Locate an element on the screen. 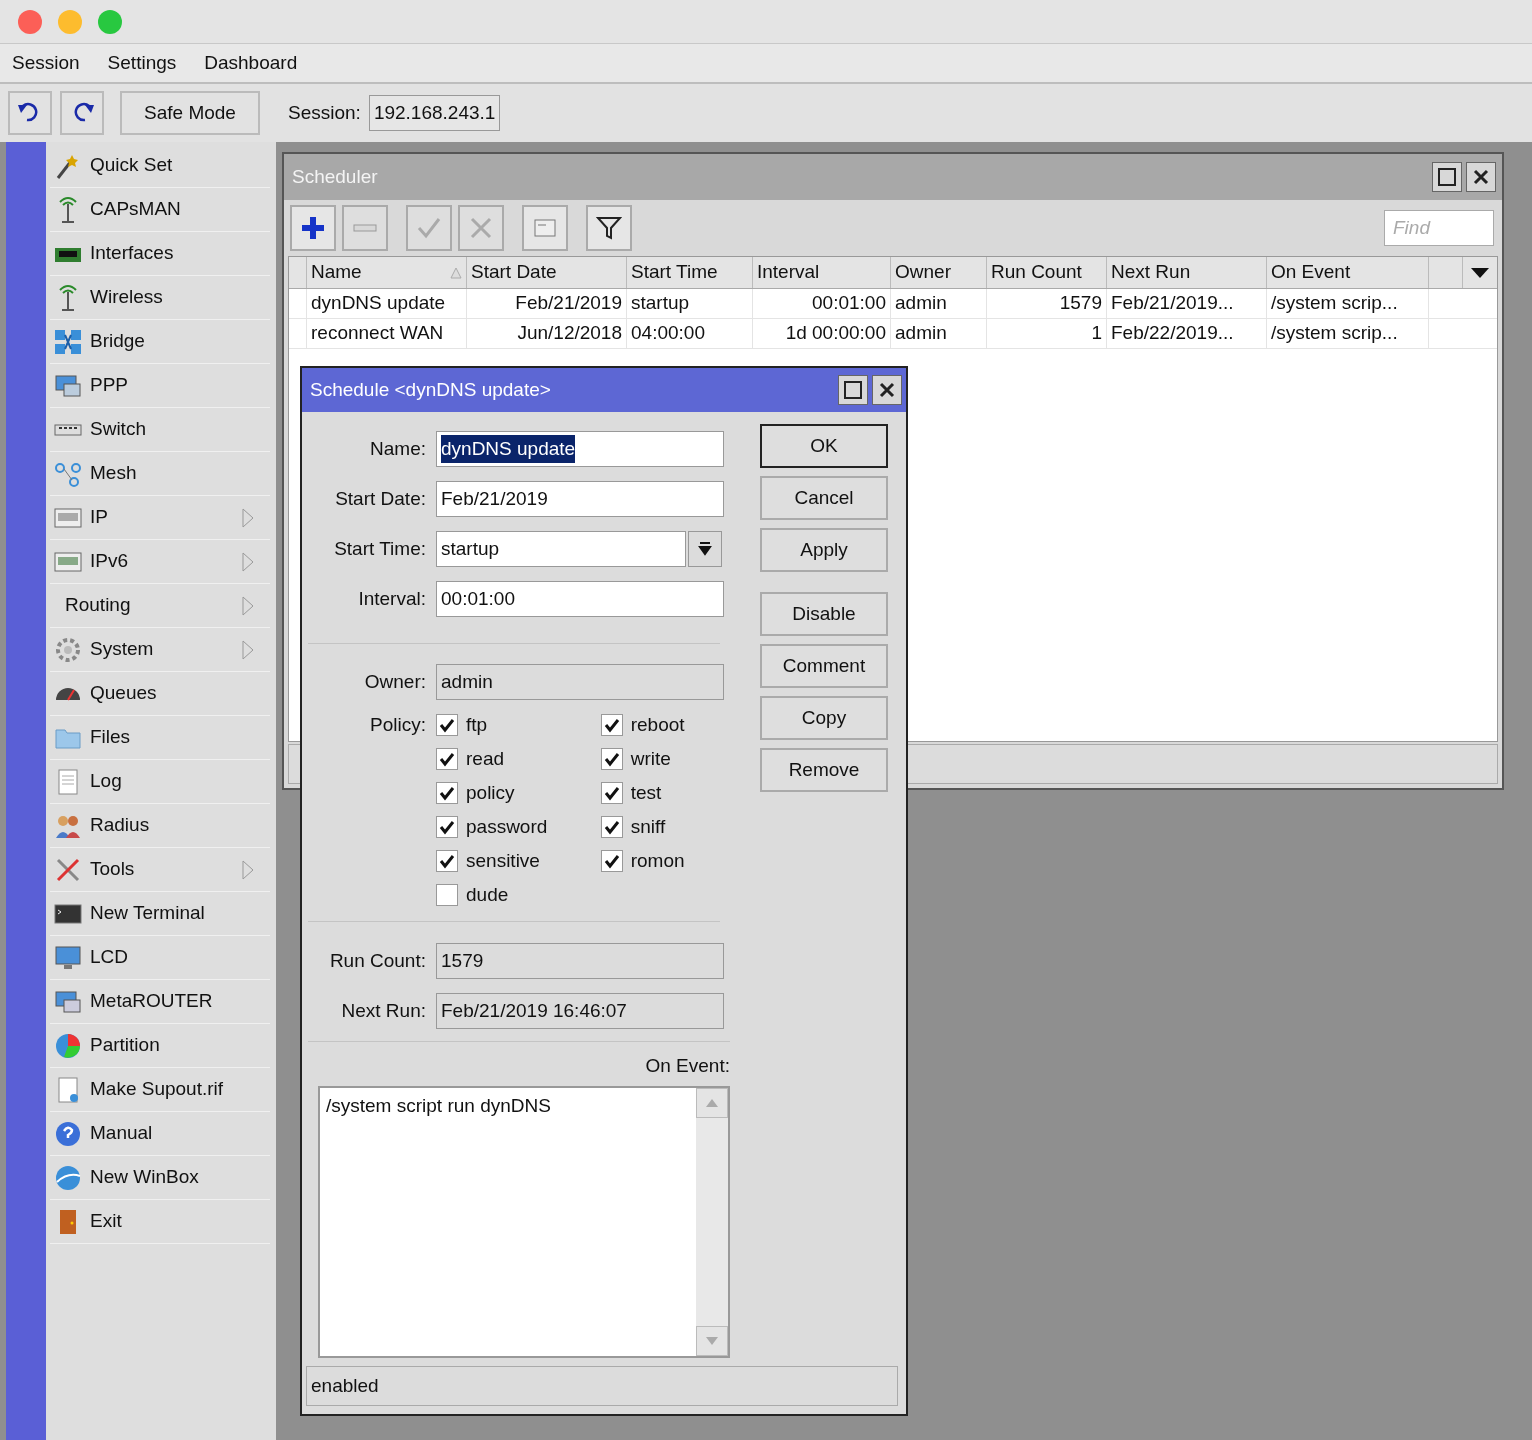 The image size is (1532, 1440). sidebar-item: Queues is located at coordinates (160, 694).